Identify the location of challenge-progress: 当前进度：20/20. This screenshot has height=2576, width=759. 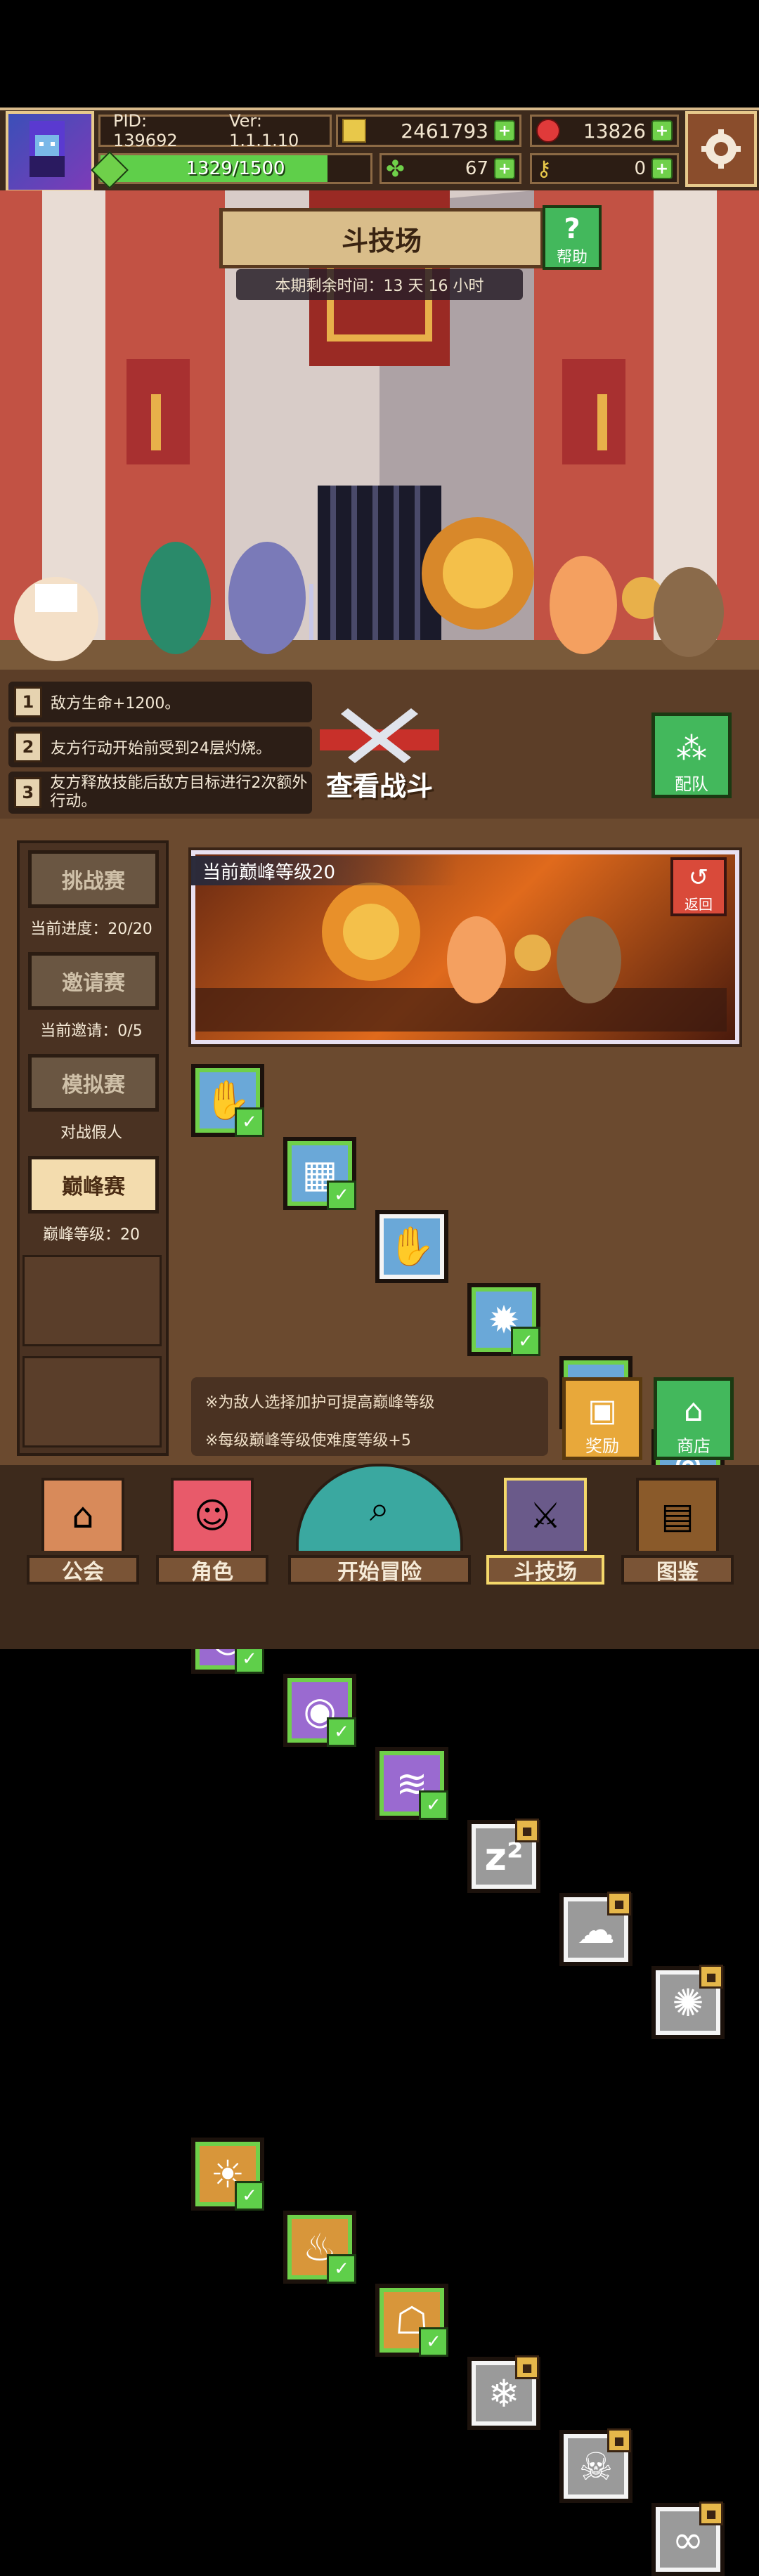
(91, 929).